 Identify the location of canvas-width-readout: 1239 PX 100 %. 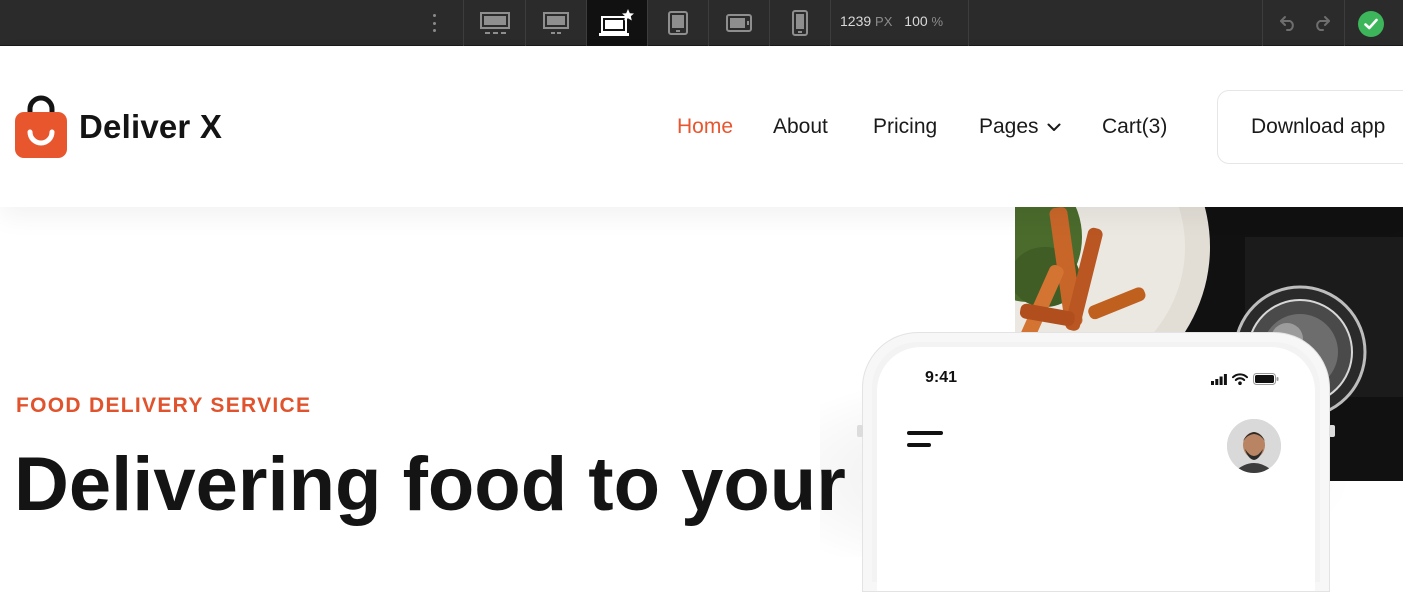
(891, 21).